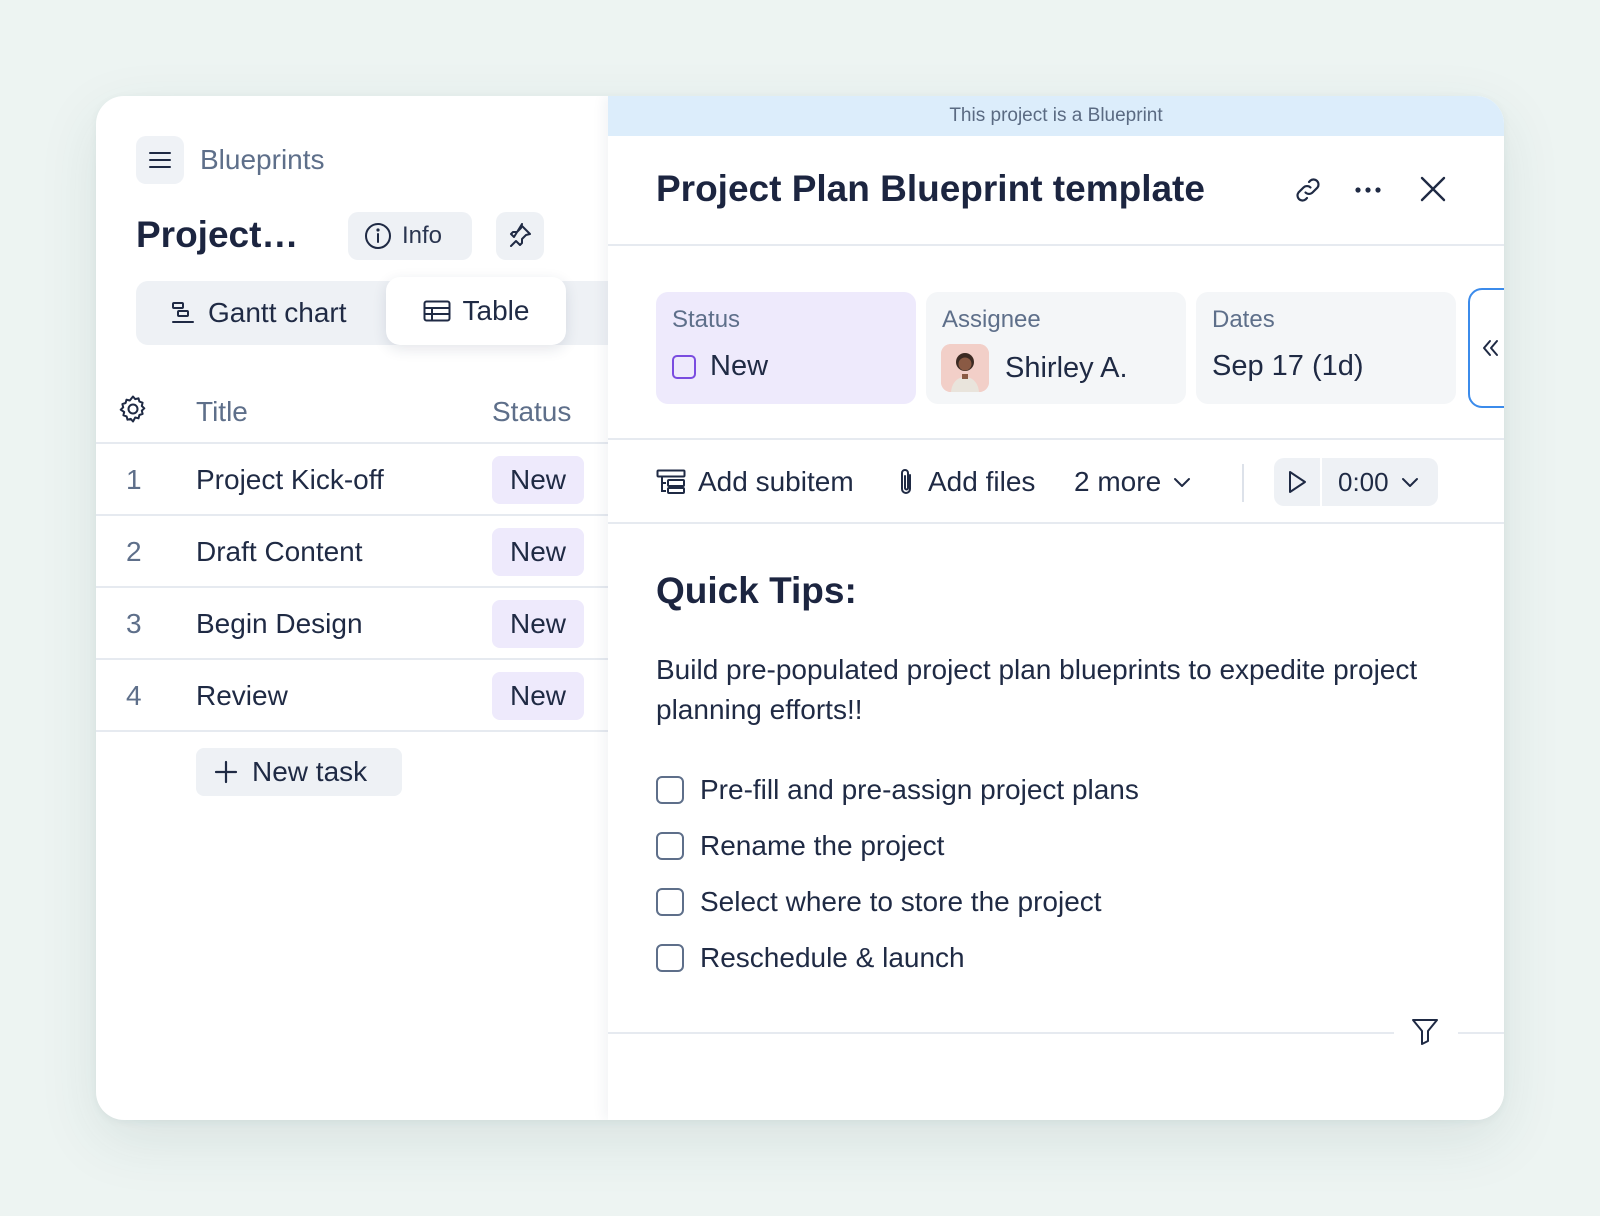  Describe the element at coordinates (496, 310) in the screenshot. I see `tab-table-label: Table` at that location.